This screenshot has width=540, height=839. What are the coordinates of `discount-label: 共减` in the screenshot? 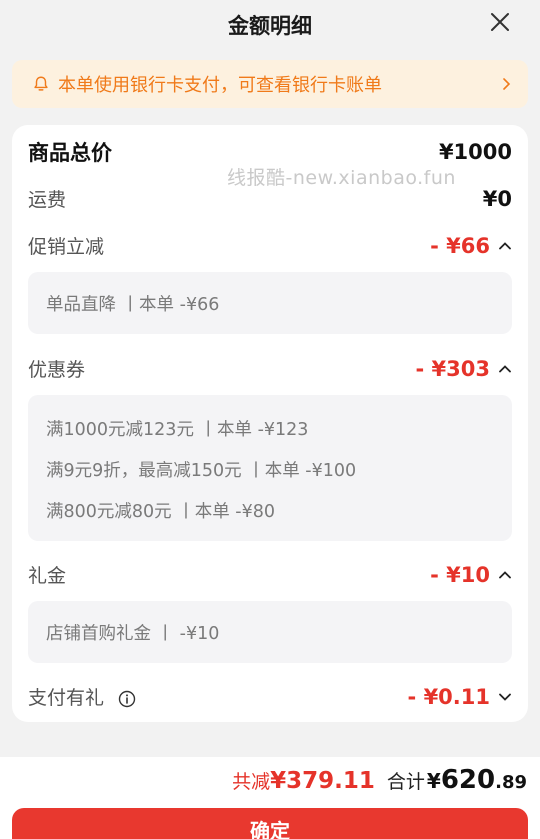 It's located at (251, 782).